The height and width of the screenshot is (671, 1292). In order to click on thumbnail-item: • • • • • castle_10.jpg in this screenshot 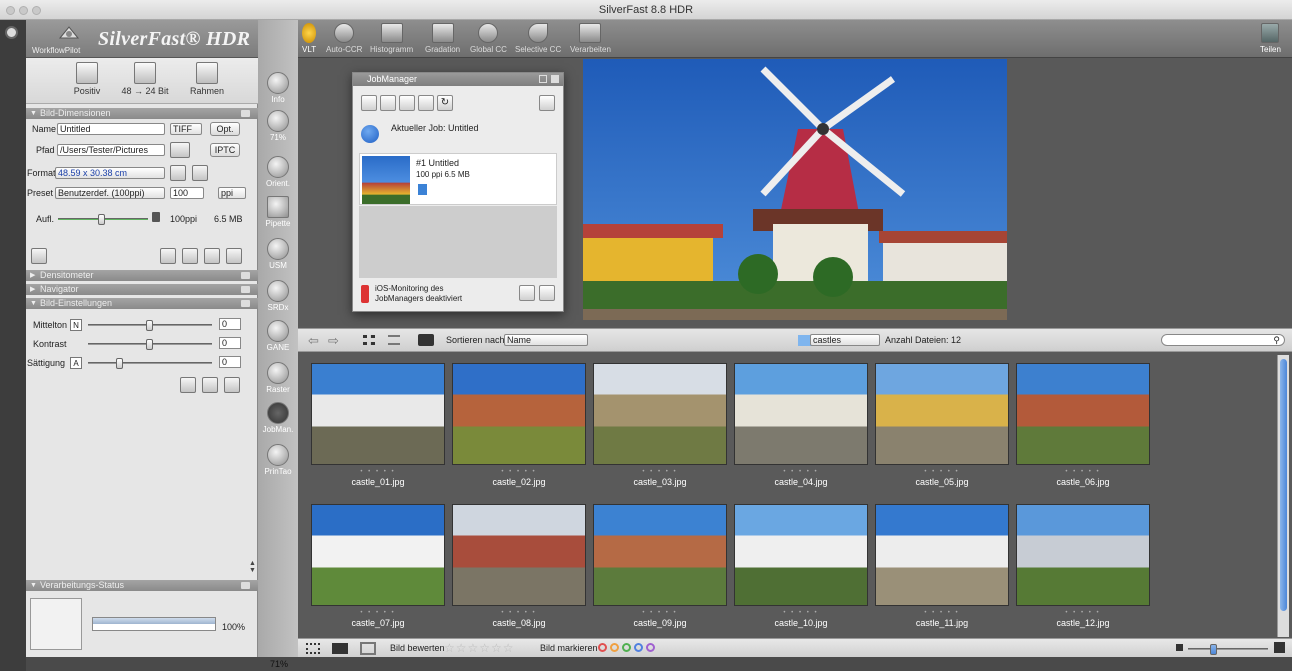, I will do `click(802, 566)`.